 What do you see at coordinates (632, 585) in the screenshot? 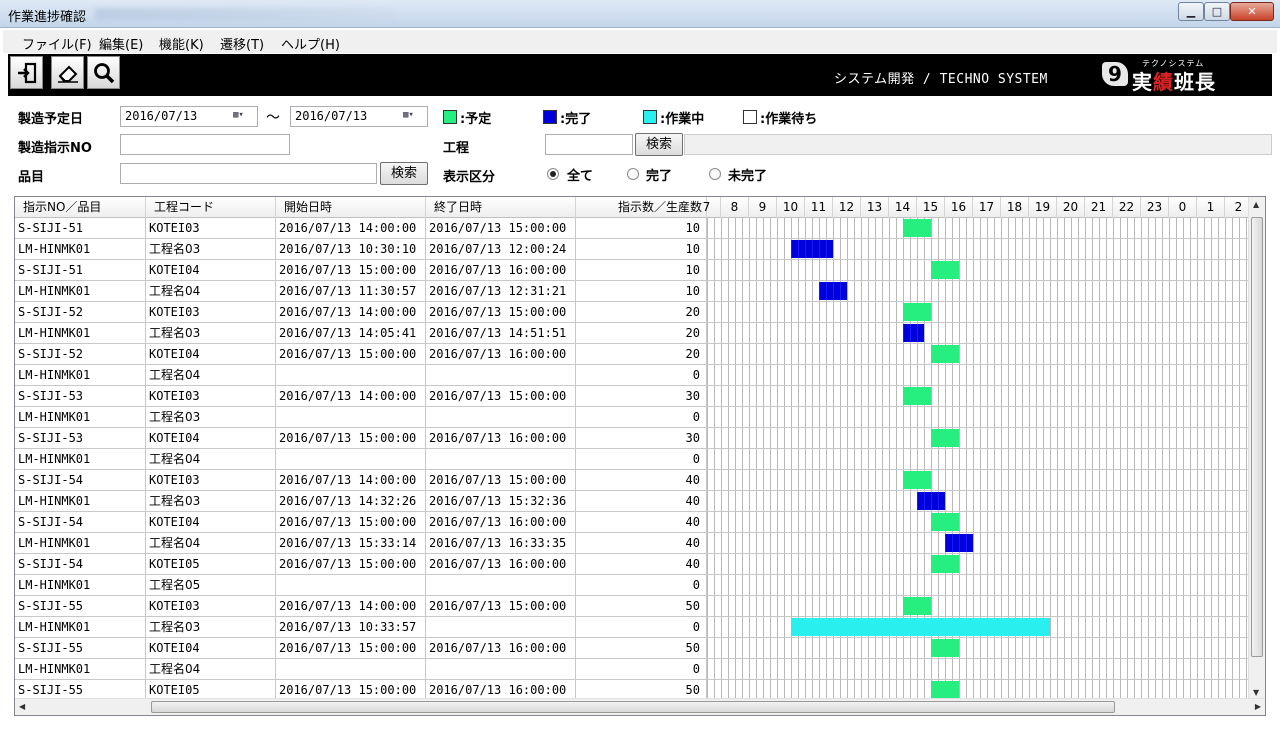
I see `table-row: LM-HINMK01 工程名05 0` at bounding box center [632, 585].